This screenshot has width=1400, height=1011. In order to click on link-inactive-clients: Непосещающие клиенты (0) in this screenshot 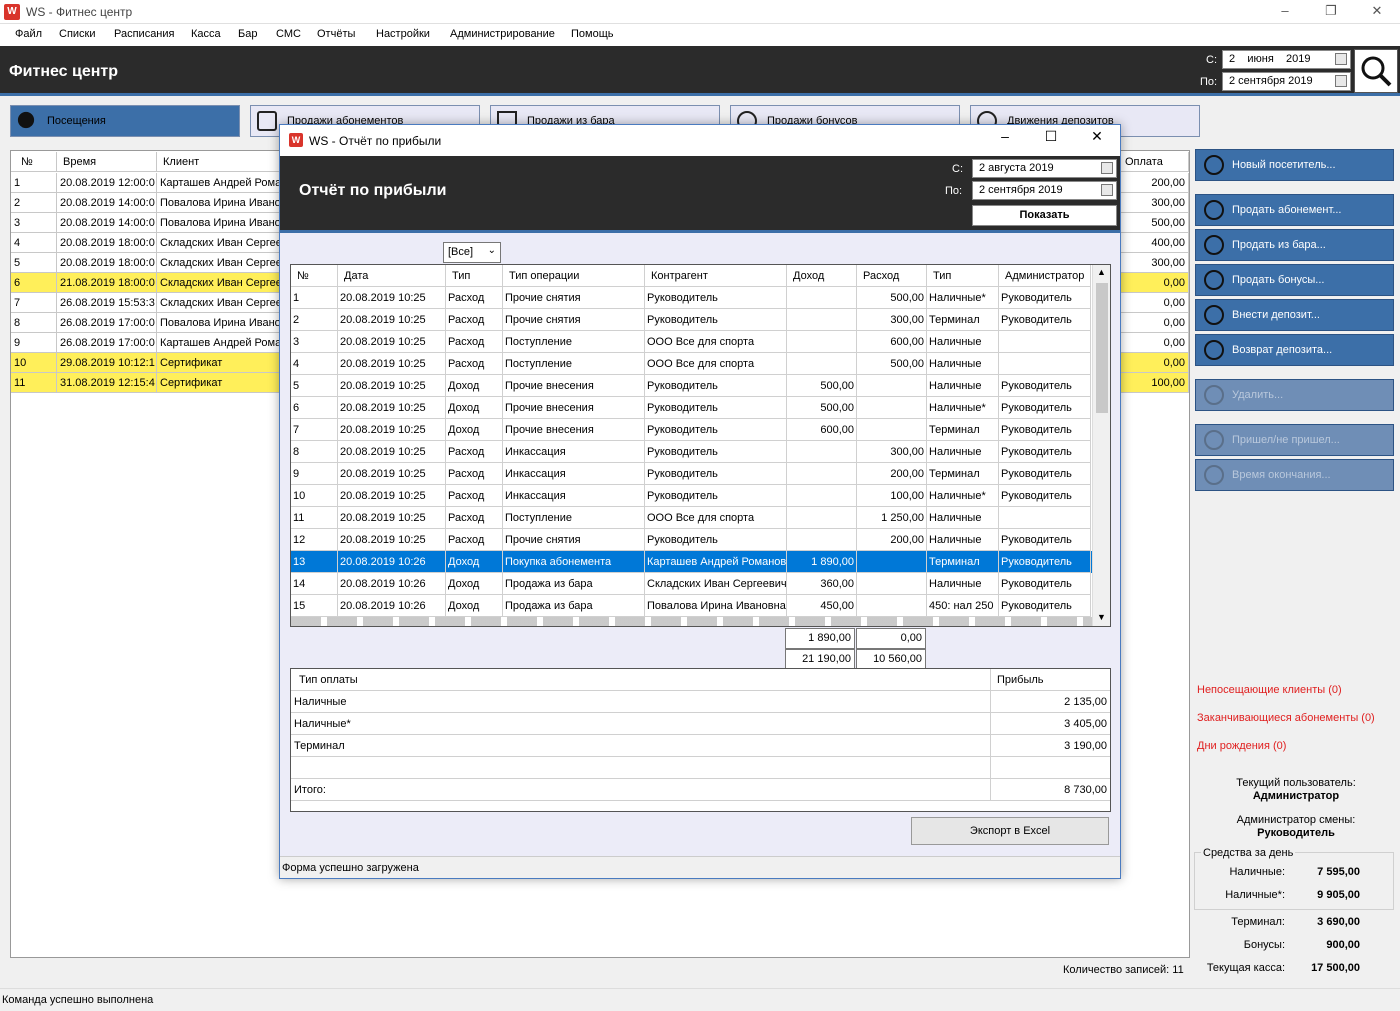, I will do `click(1269, 690)`.